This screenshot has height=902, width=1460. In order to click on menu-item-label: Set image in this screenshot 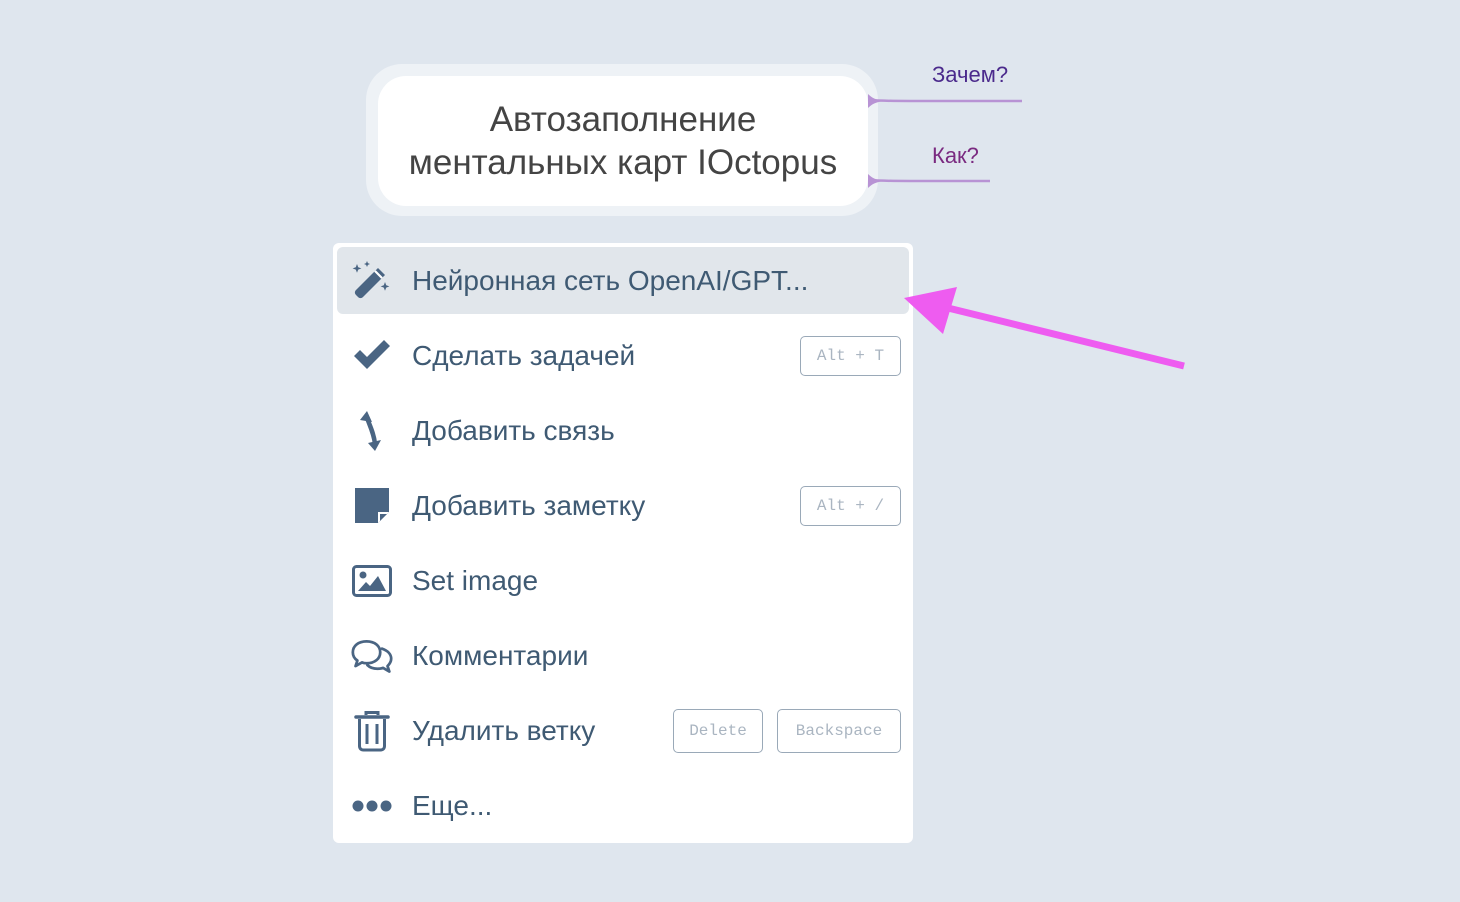, I will do `click(475, 580)`.